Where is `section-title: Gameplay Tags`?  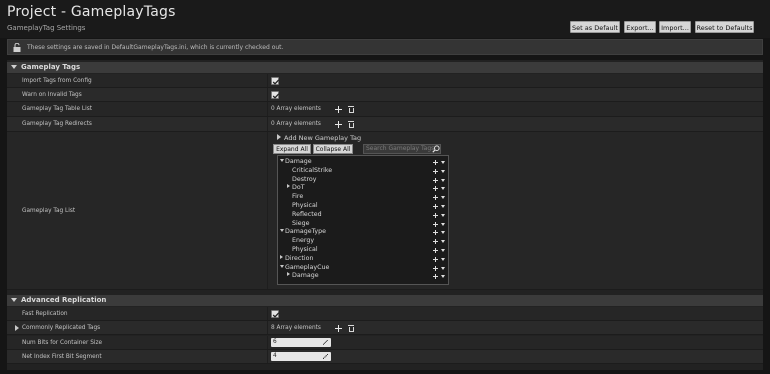 section-title: Gameplay Tags is located at coordinates (51, 67).